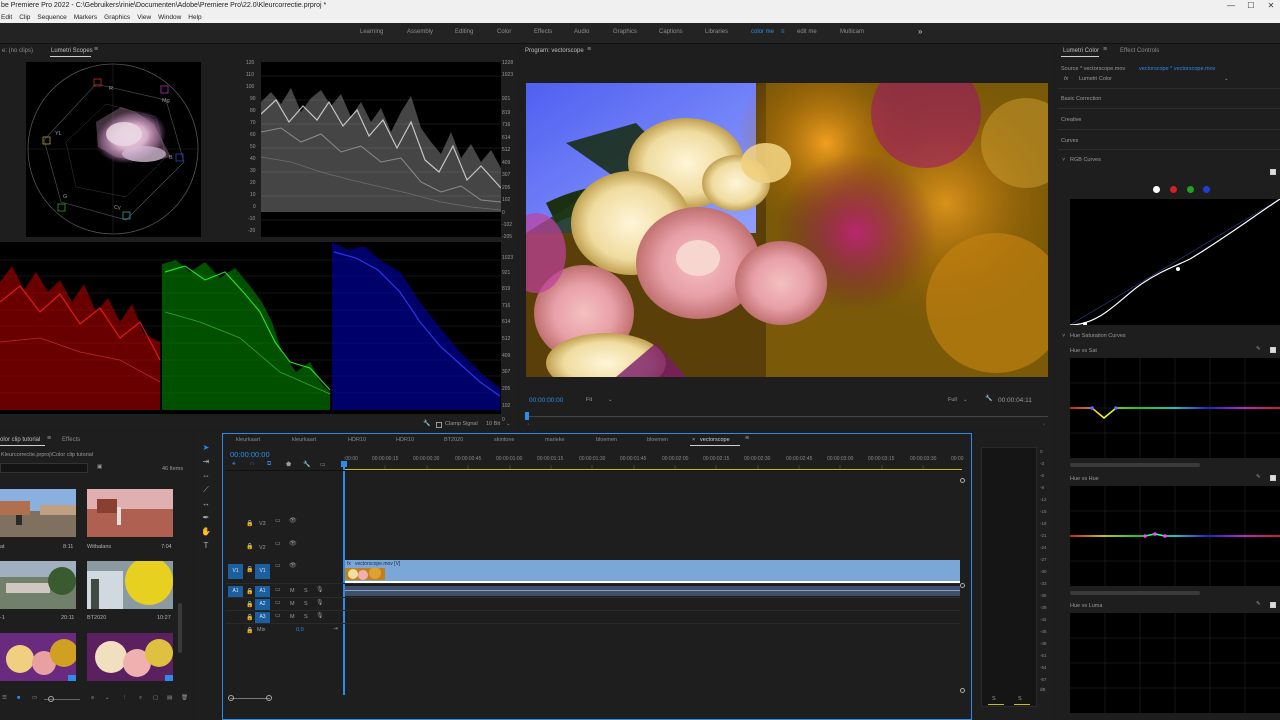  I want to click on hue-vs-sat-scroll, so click(1135, 465).